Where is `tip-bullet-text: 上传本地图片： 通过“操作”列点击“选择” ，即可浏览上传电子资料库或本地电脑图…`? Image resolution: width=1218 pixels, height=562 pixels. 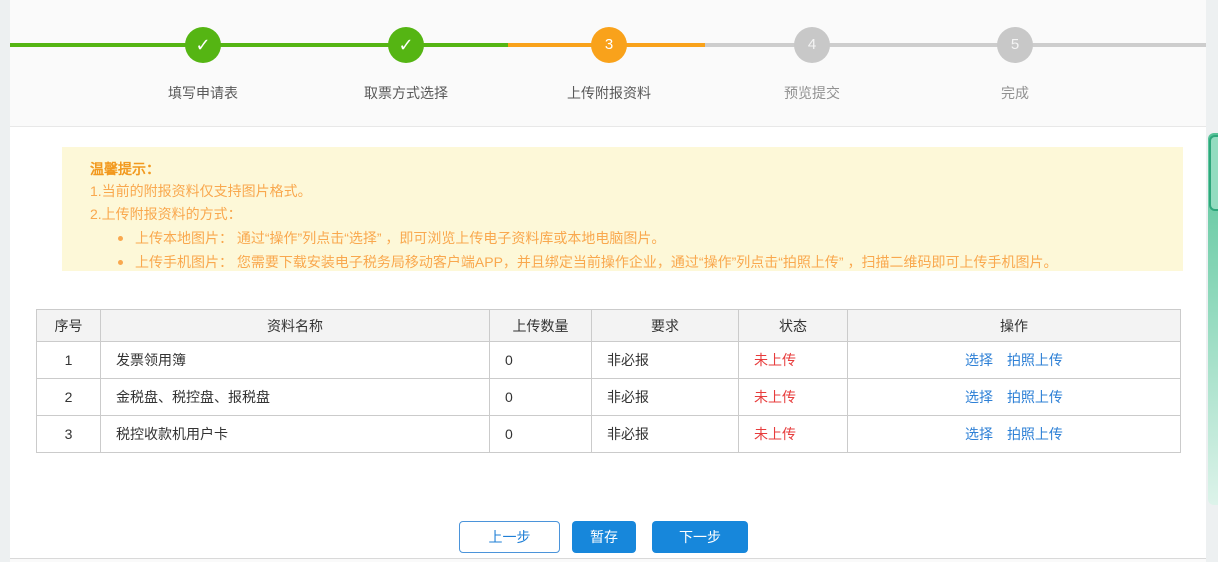 tip-bullet-text: 上传本地图片： 通过“操作”列点击“选择” ，即可浏览上传电子资料库或本地电脑图… is located at coordinates (400, 238).